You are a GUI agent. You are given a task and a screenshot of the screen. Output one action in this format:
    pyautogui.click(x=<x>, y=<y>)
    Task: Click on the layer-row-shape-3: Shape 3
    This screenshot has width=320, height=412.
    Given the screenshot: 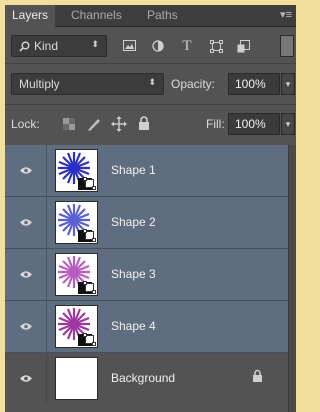 What is the action you would take?
    pyautogui.click(x=146, y=275)
    